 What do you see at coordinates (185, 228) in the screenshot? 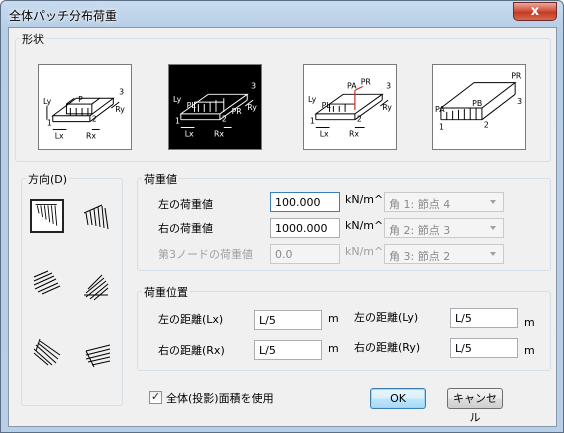
I see `right-load-label: 右の荷重値` at bounding box center [185, 228].